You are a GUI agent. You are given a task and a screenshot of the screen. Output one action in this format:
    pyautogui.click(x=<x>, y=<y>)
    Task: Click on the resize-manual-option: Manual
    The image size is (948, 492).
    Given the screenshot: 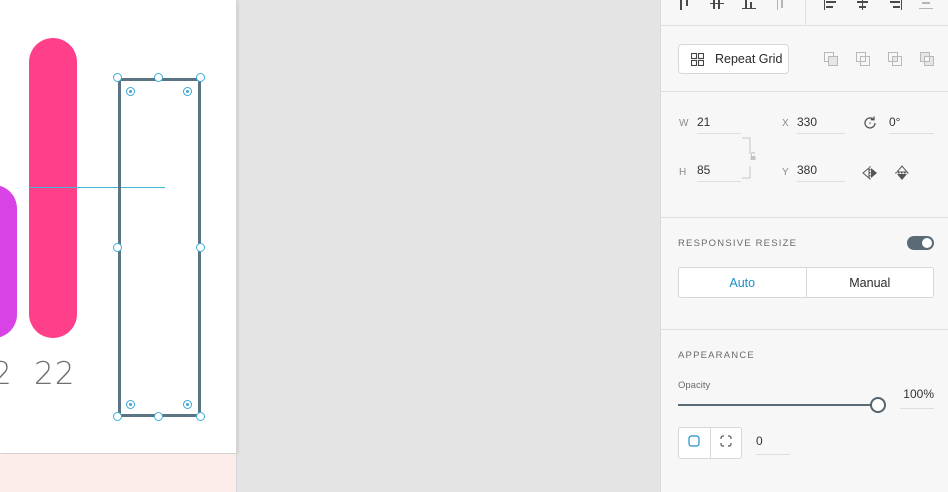 What is the action you would take?
    pyautogui.click(x=870, y=282)
    